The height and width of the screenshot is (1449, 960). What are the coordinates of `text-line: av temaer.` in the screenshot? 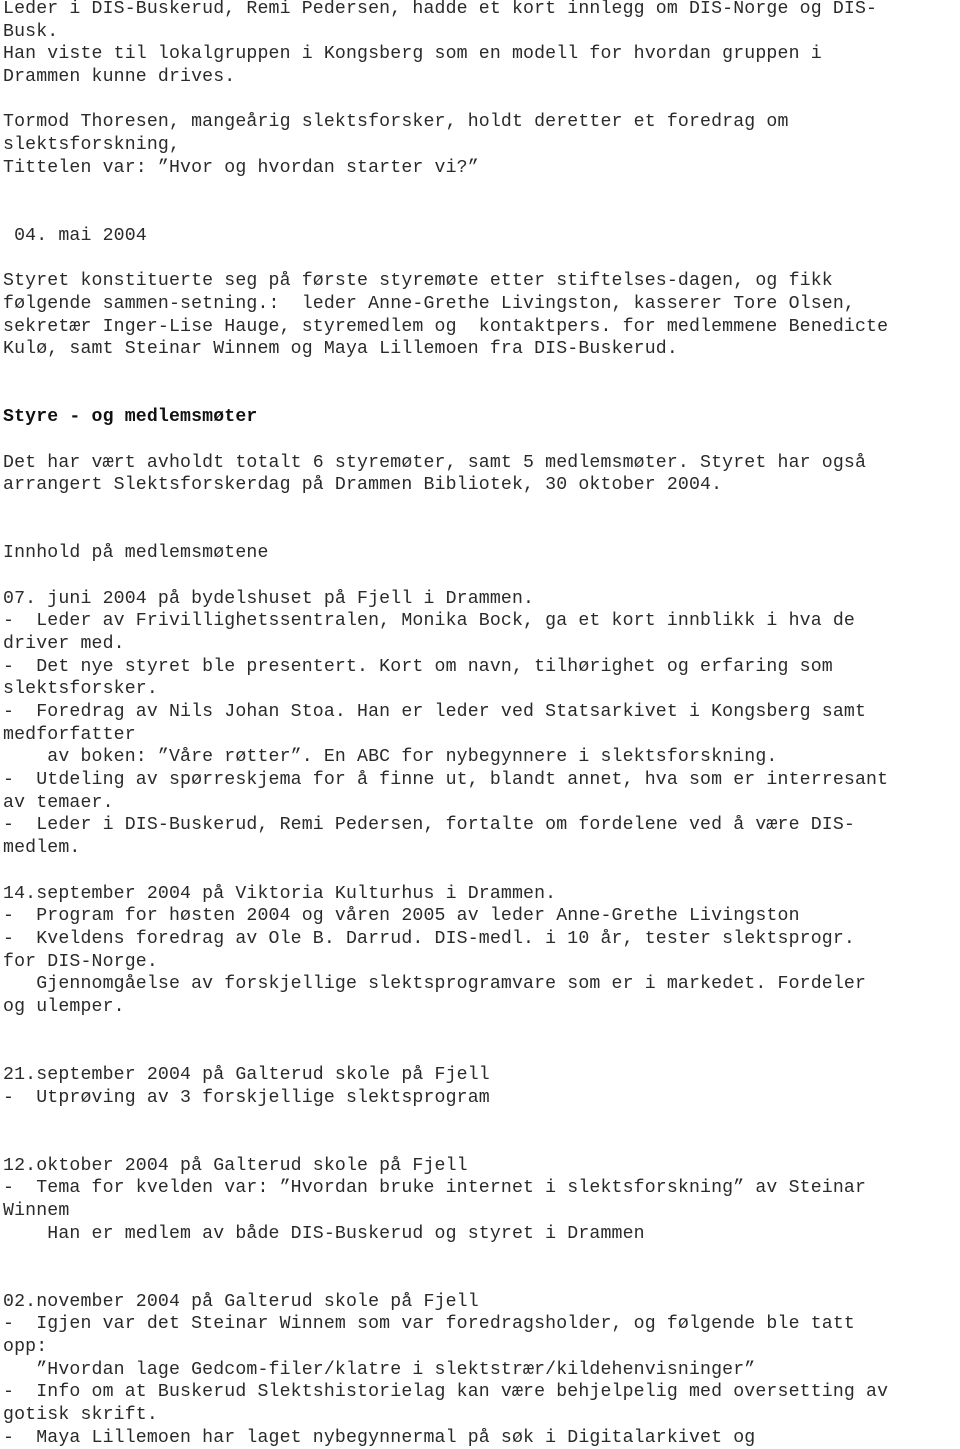 It's located at (58, 802).